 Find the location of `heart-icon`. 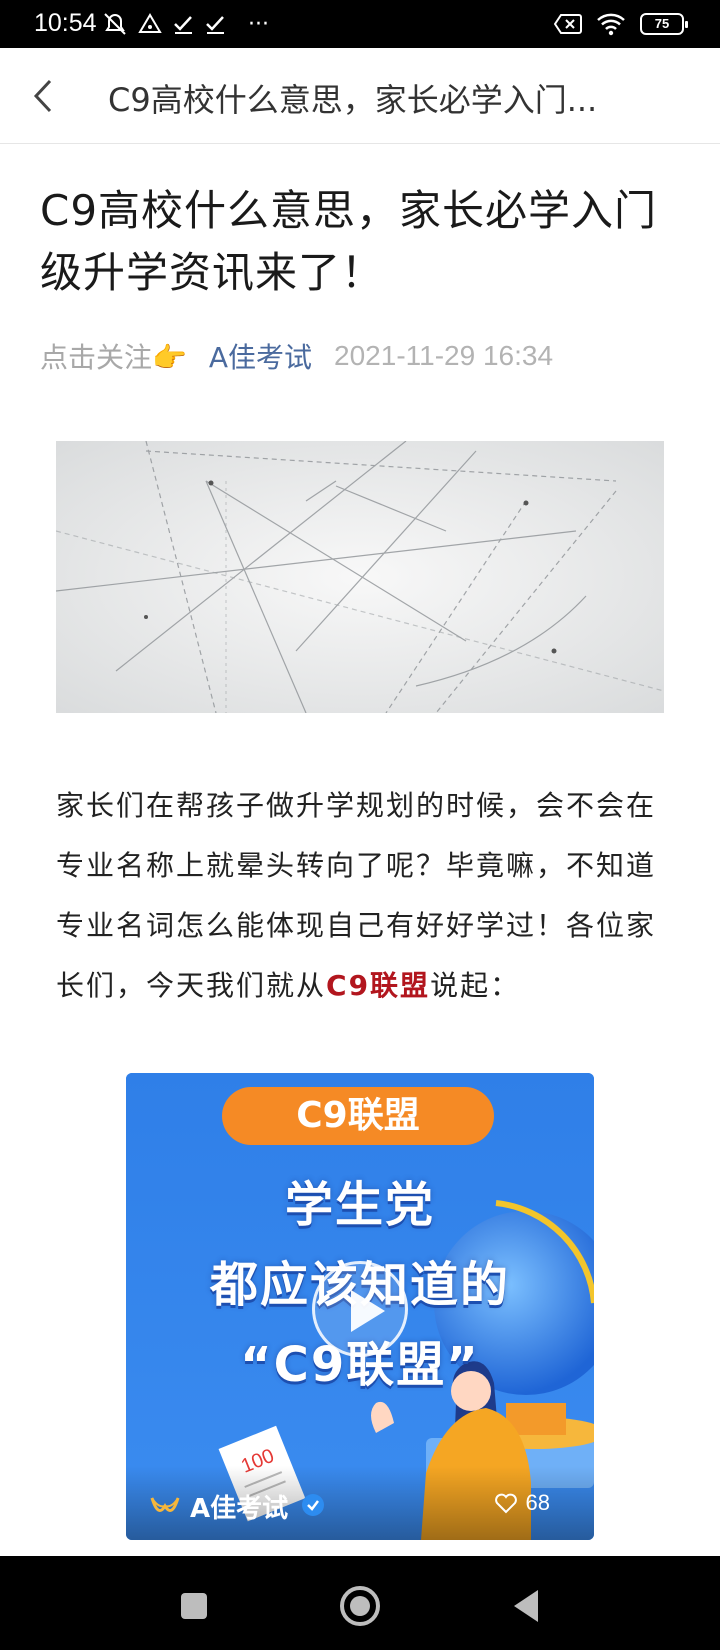

heart-icon is located at coordinates (505, 1503).